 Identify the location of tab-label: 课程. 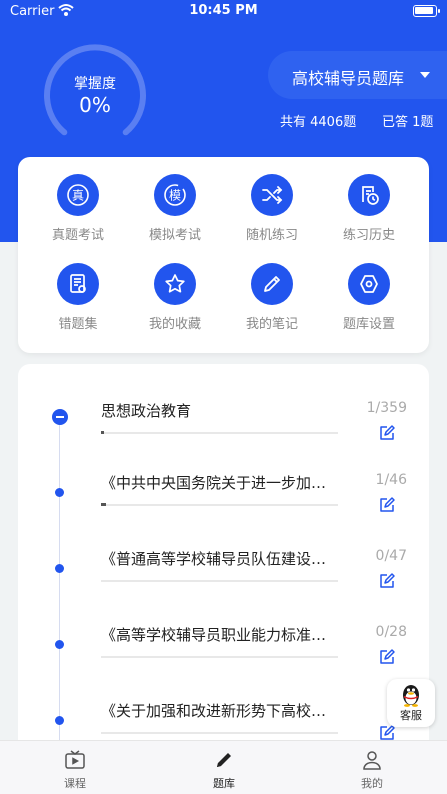
(75, 783).